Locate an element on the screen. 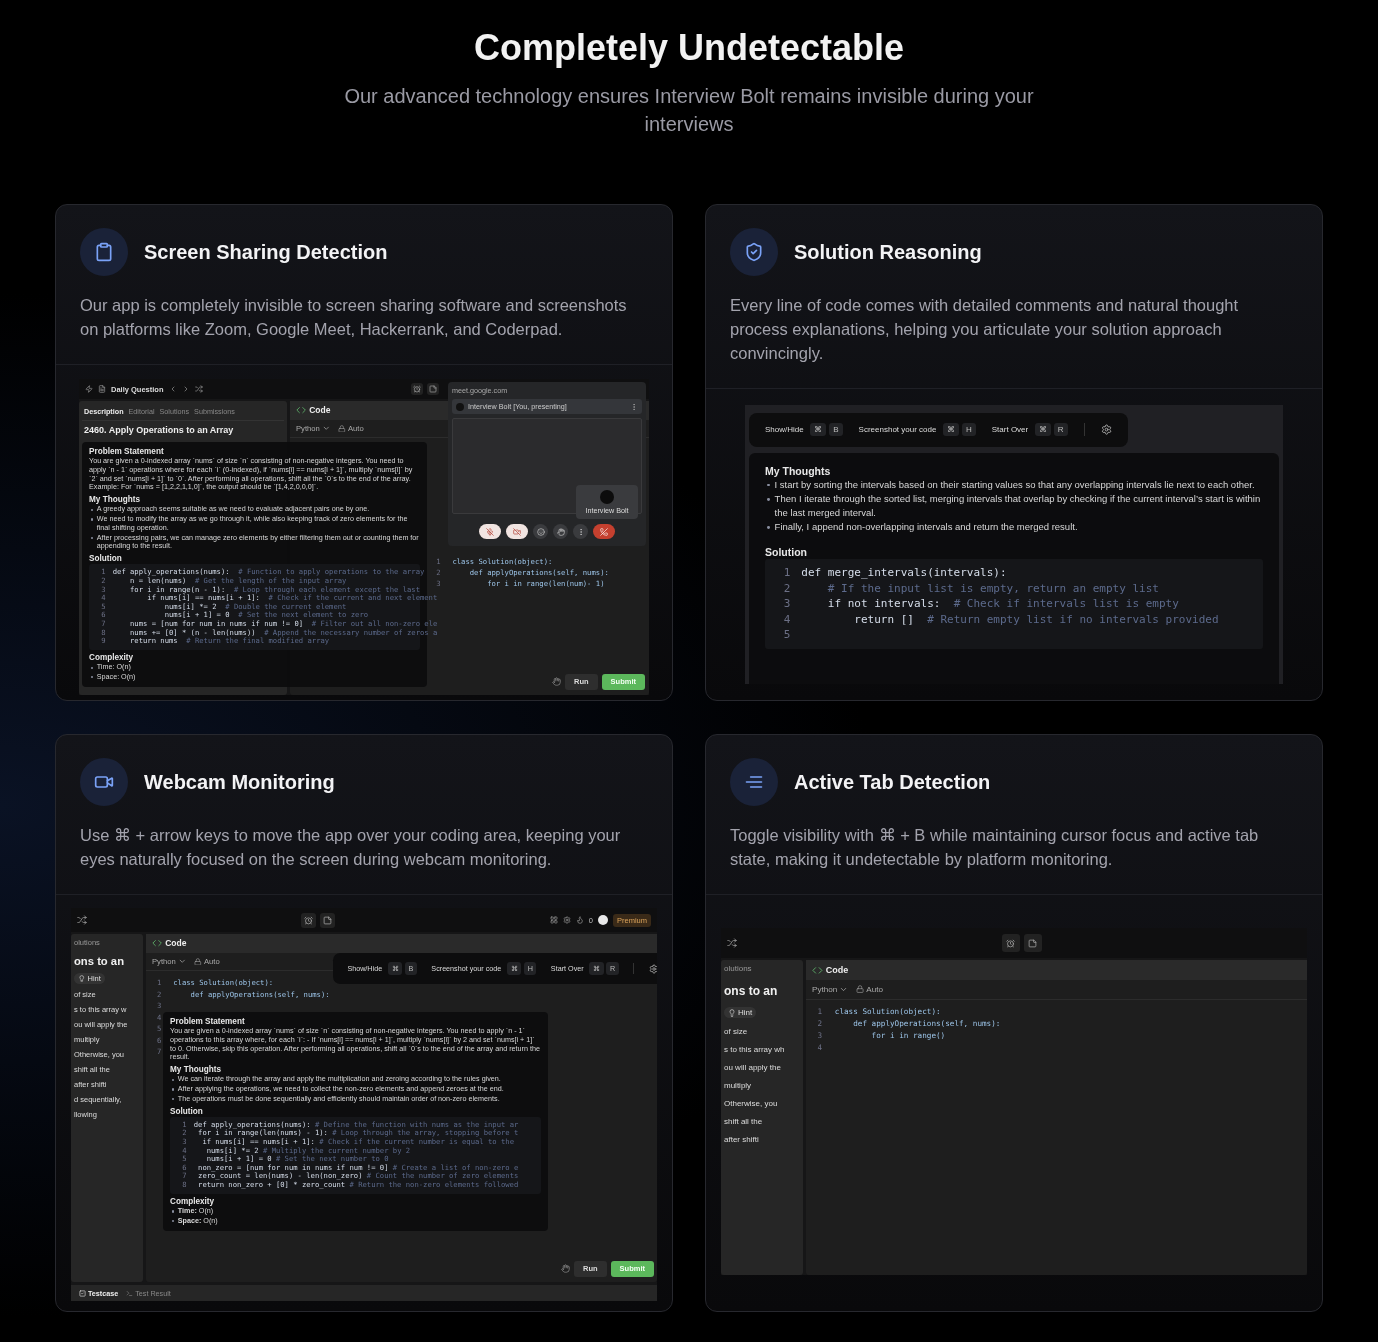 The width and height of the screenshot is (1378, 1342). problem-text: shift all the is located at coordinates (744, 1121).